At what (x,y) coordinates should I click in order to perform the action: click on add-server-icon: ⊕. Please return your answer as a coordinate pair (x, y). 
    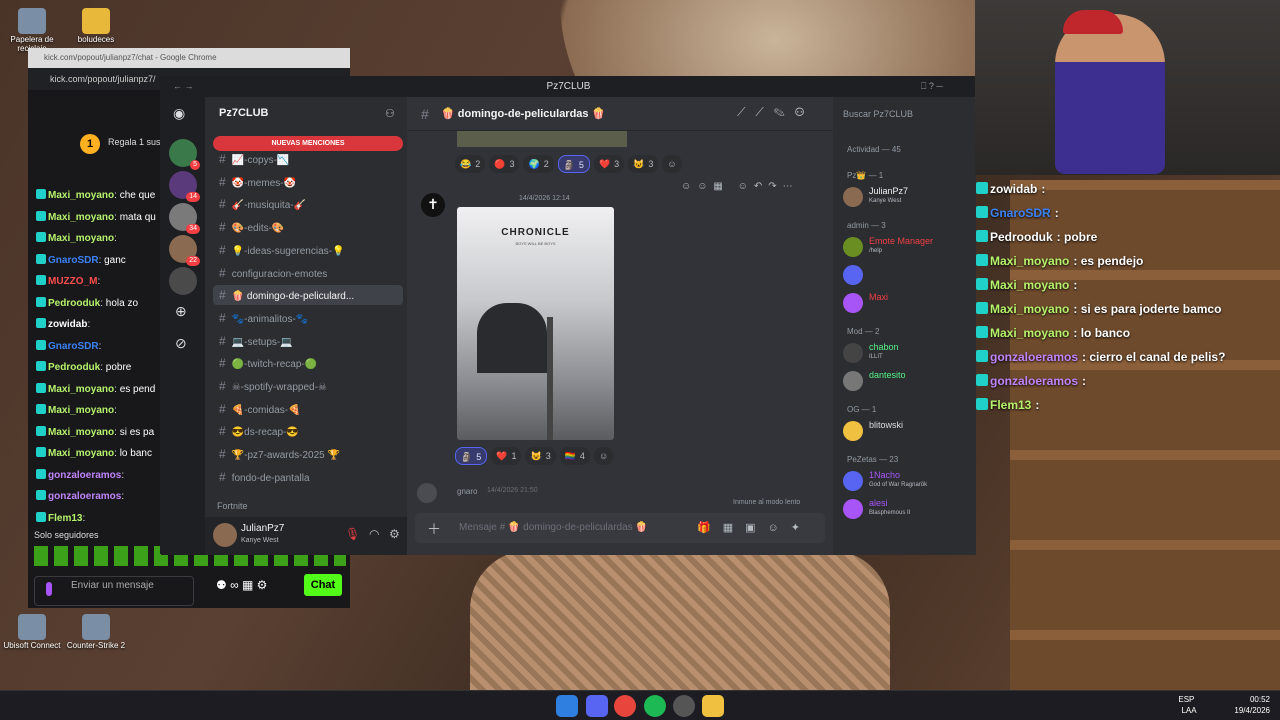
    Looking at the image, I should click on (181, 311).